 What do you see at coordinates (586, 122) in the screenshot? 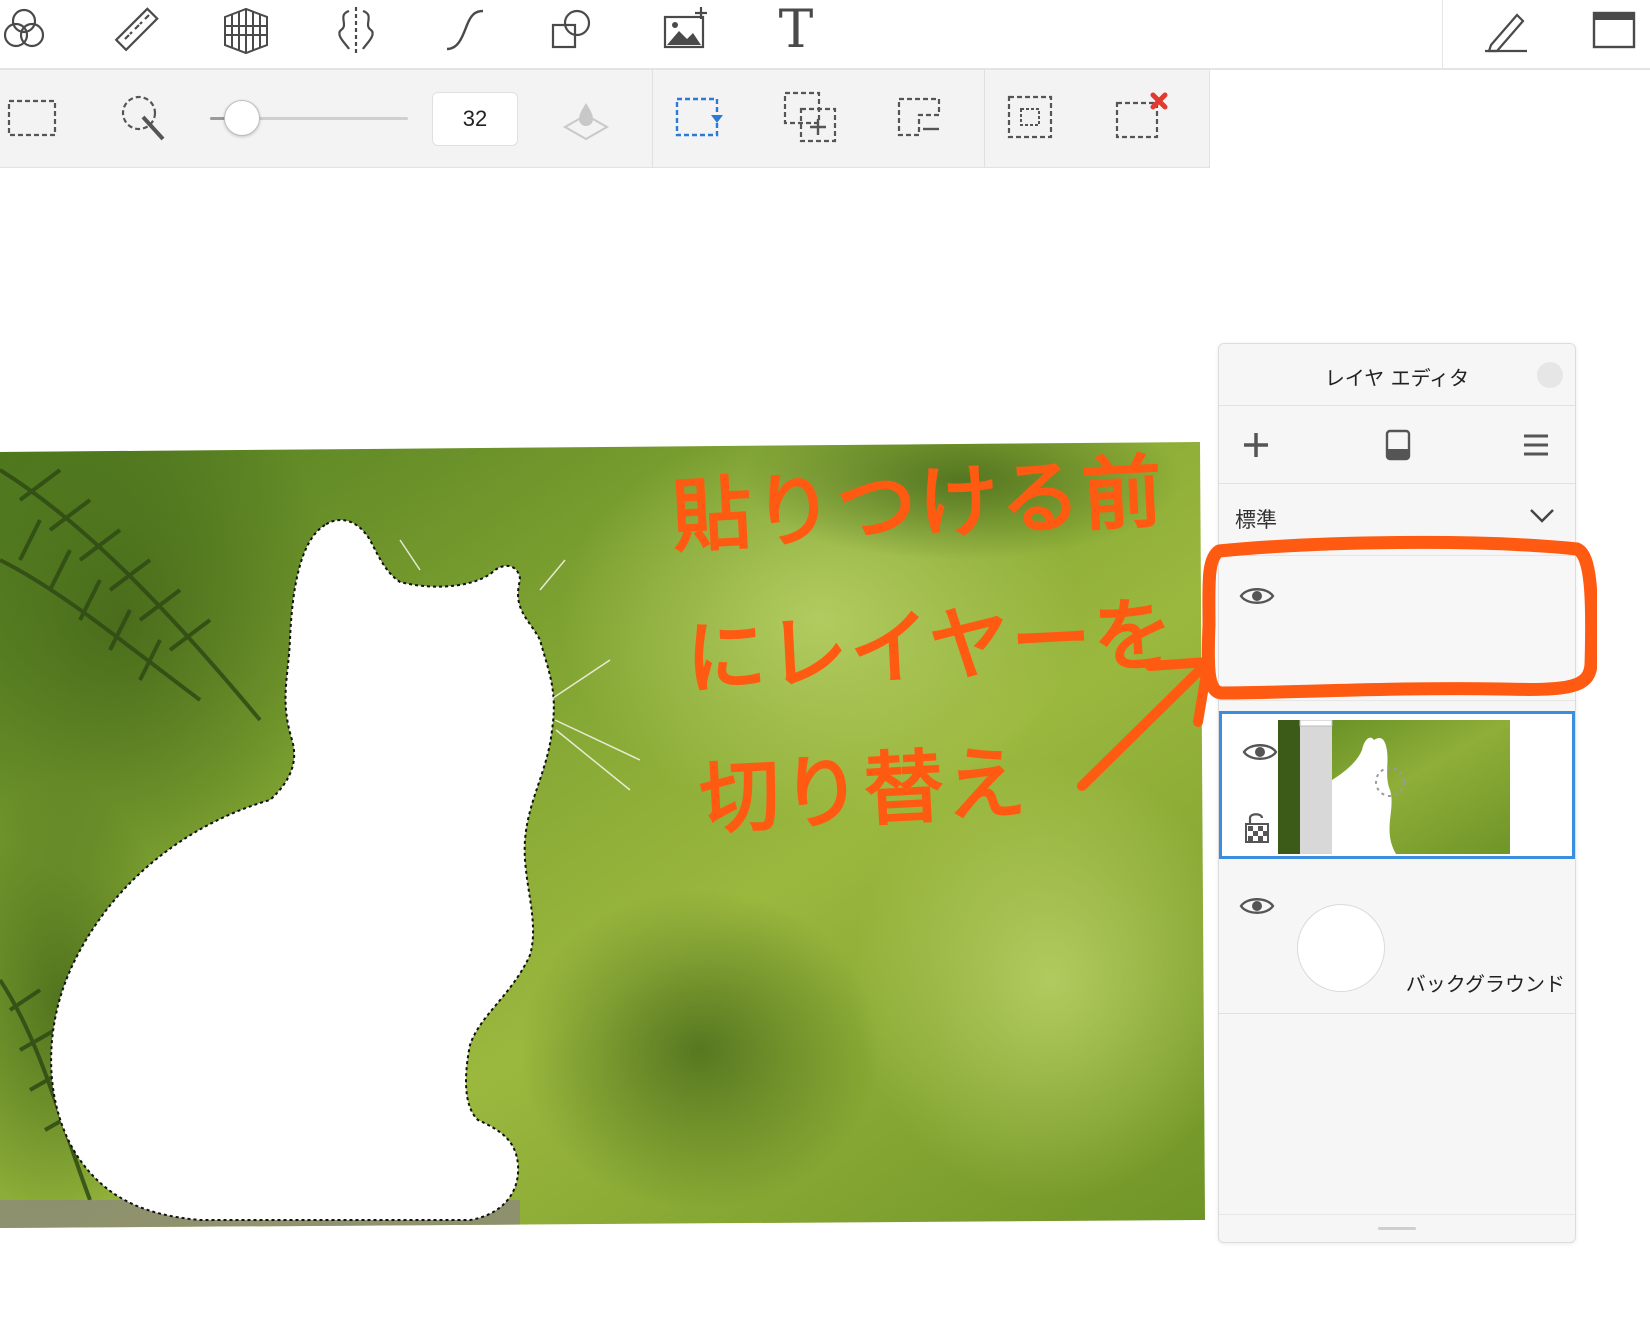
I see `feather-drop-icon` at bounding box center [586, 122].